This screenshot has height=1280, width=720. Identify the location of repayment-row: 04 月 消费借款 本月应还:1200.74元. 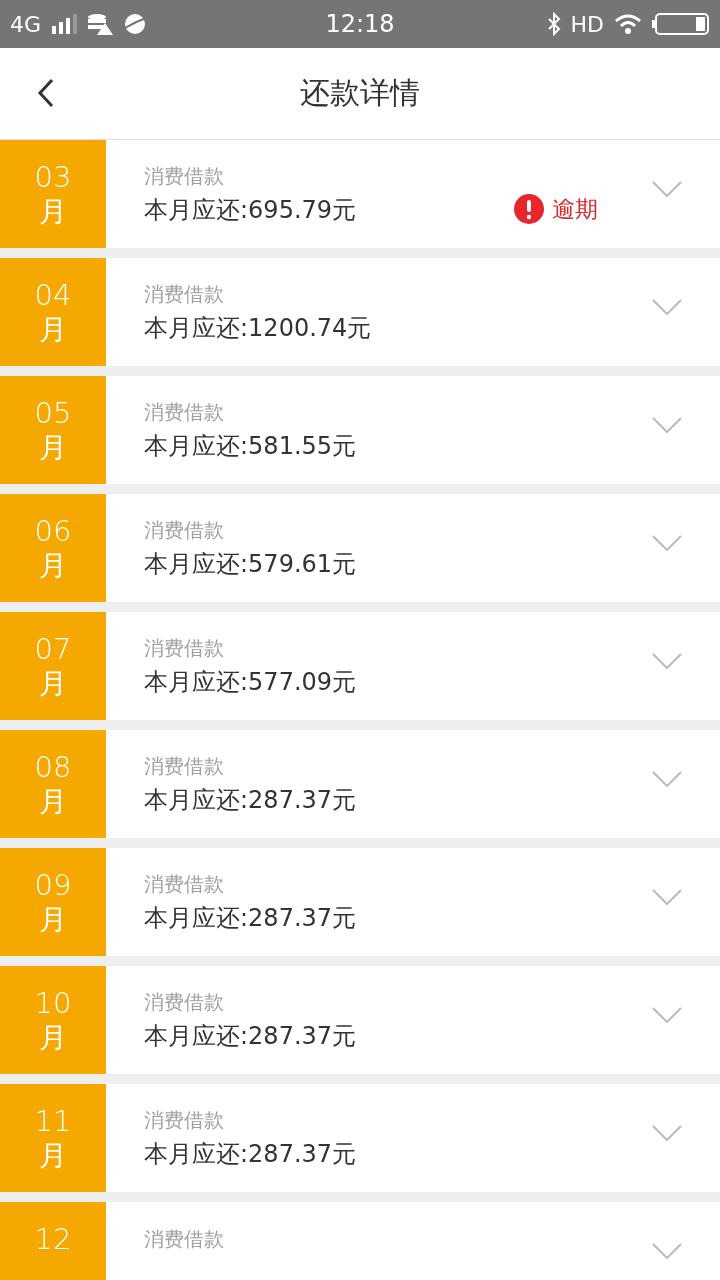
(360, 312).